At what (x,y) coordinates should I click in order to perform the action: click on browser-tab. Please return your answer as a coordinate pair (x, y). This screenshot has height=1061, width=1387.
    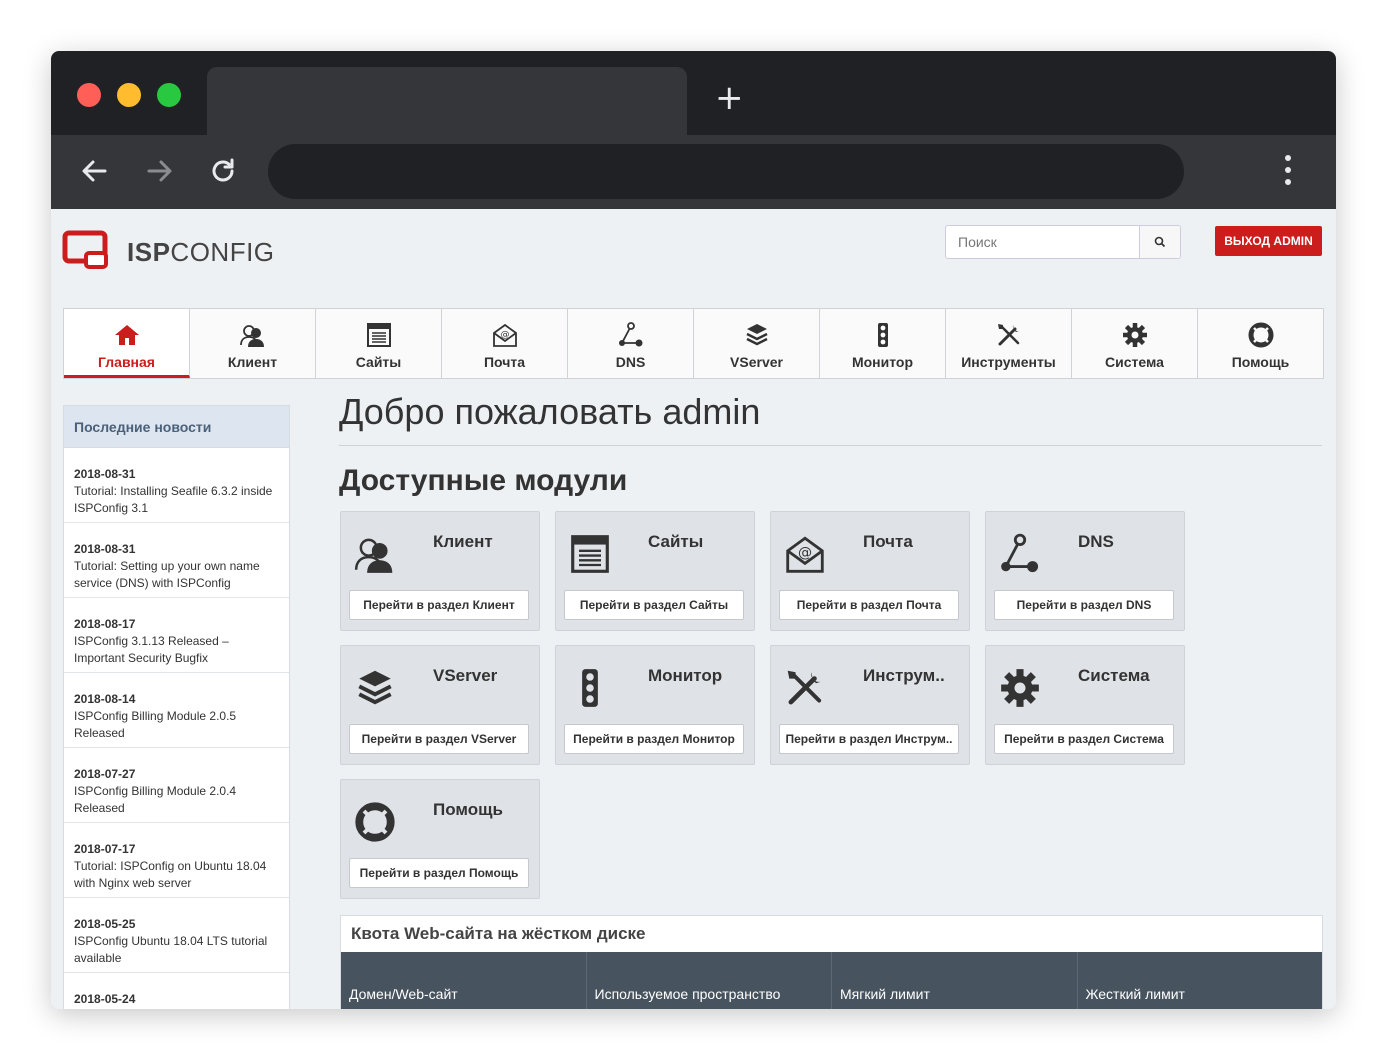
    Looking at the image, I should click on (447, 101).